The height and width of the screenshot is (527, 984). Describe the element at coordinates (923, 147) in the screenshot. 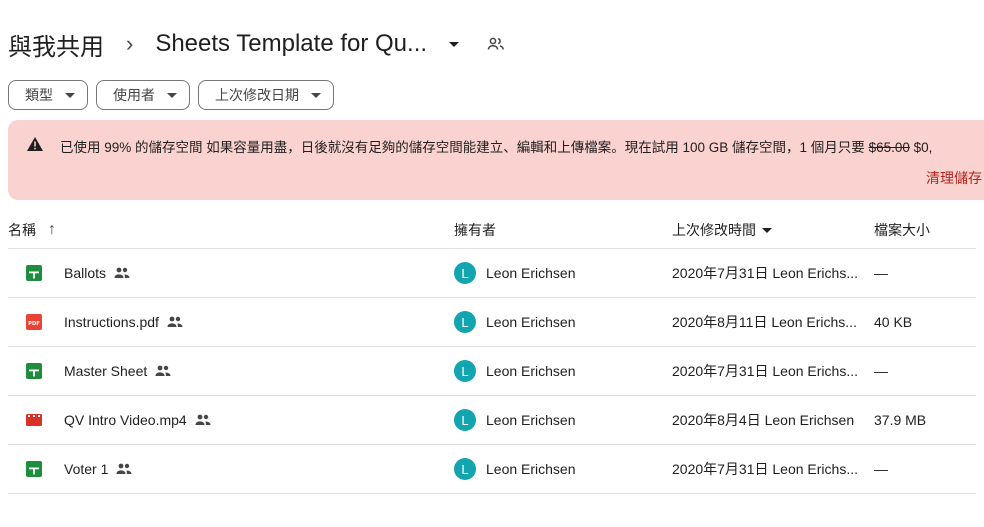

I see `new-price: $0,` at that location.